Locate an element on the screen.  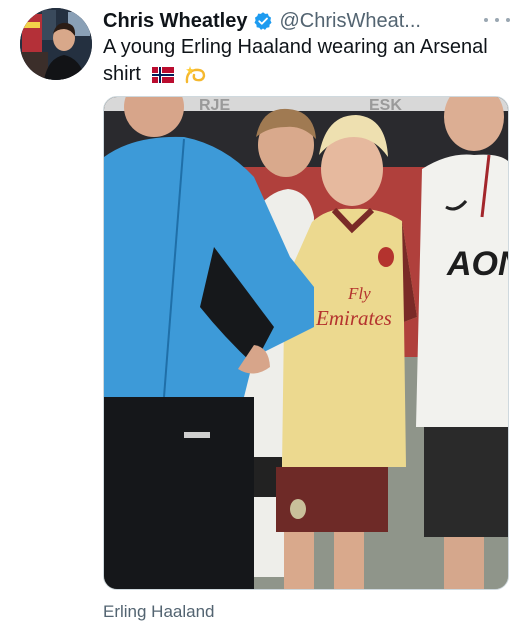
media-caption: Erling Haaland is located at coordinates (159, 611).